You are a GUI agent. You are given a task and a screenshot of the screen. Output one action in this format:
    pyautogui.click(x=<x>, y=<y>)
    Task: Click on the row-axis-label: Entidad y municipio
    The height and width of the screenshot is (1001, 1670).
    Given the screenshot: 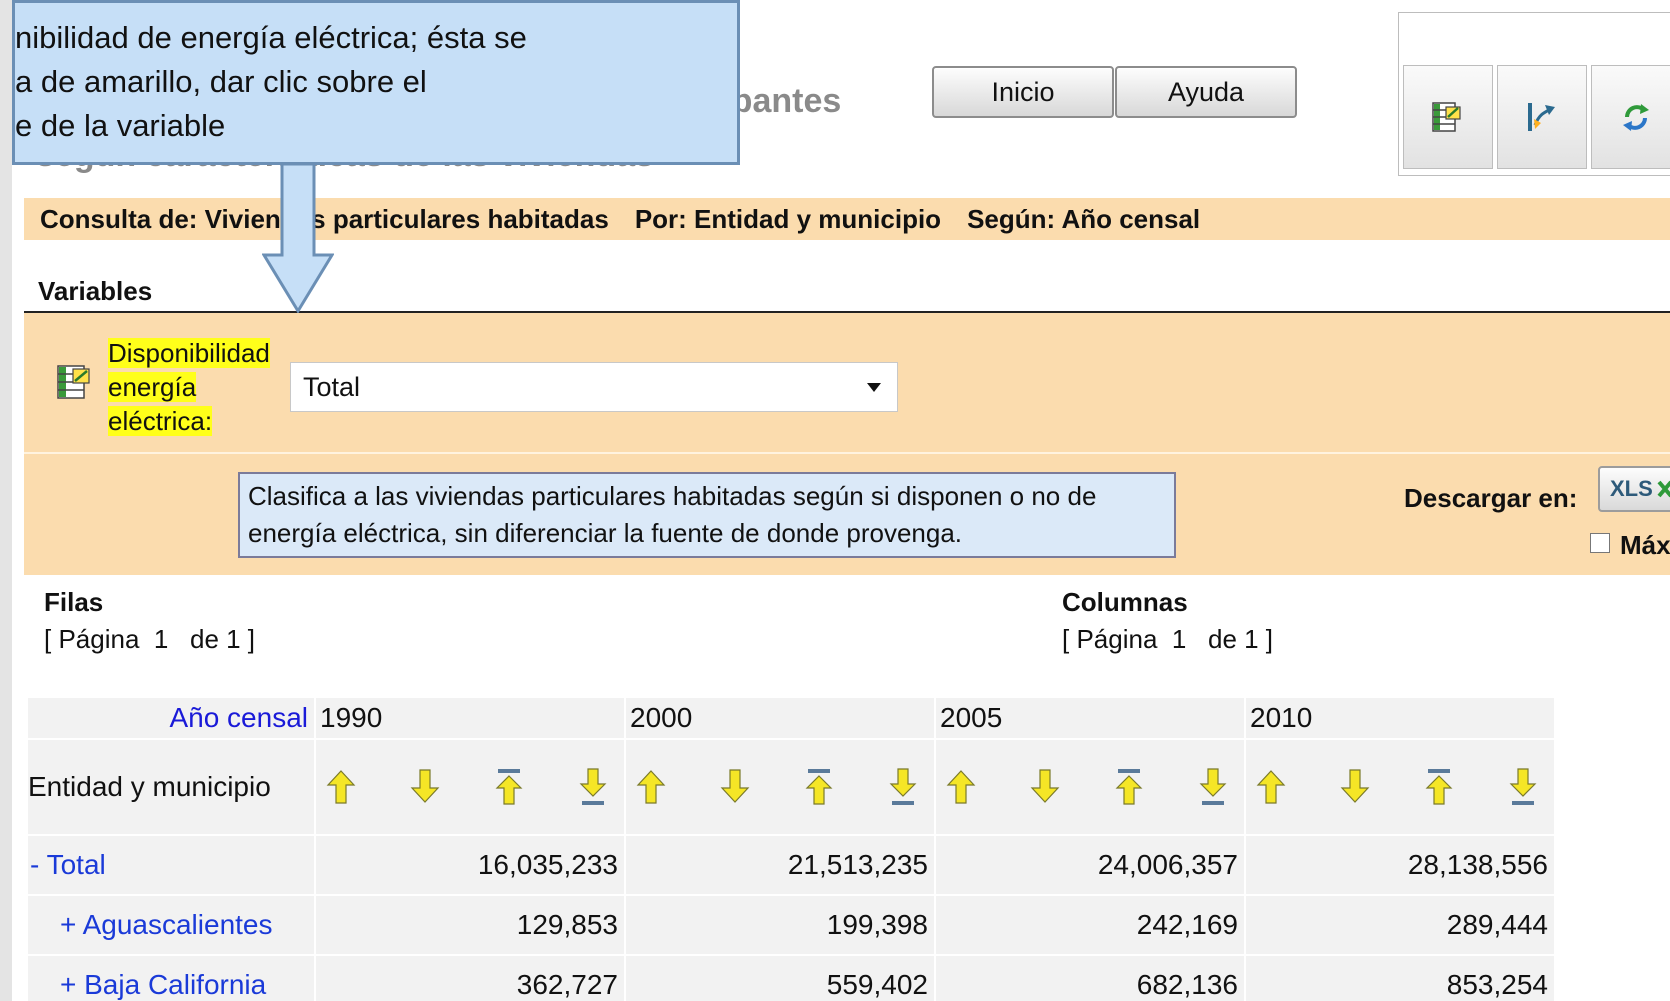 What is the action you would take?
    pyautogui.click(x=171, y=787)
    